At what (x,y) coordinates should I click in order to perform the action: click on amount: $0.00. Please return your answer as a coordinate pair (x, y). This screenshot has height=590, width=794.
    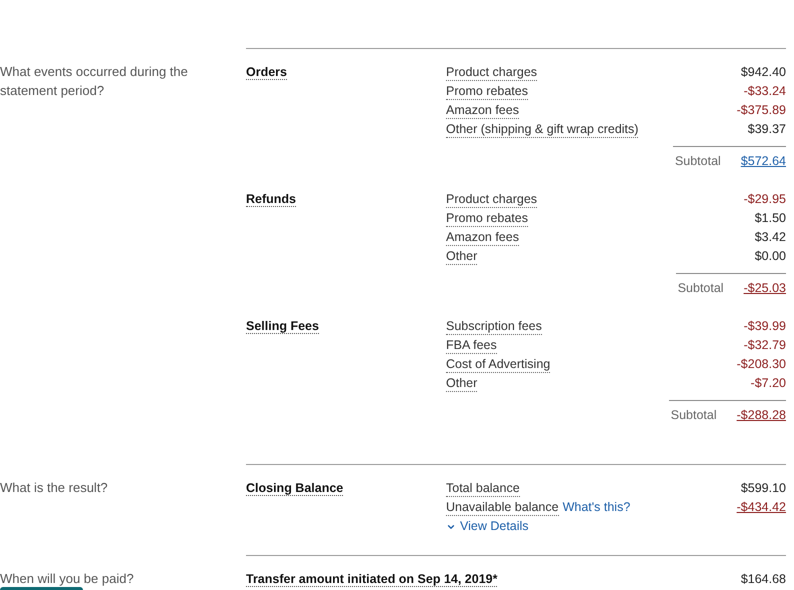
    Looking at the image, I should click on (770, 257).